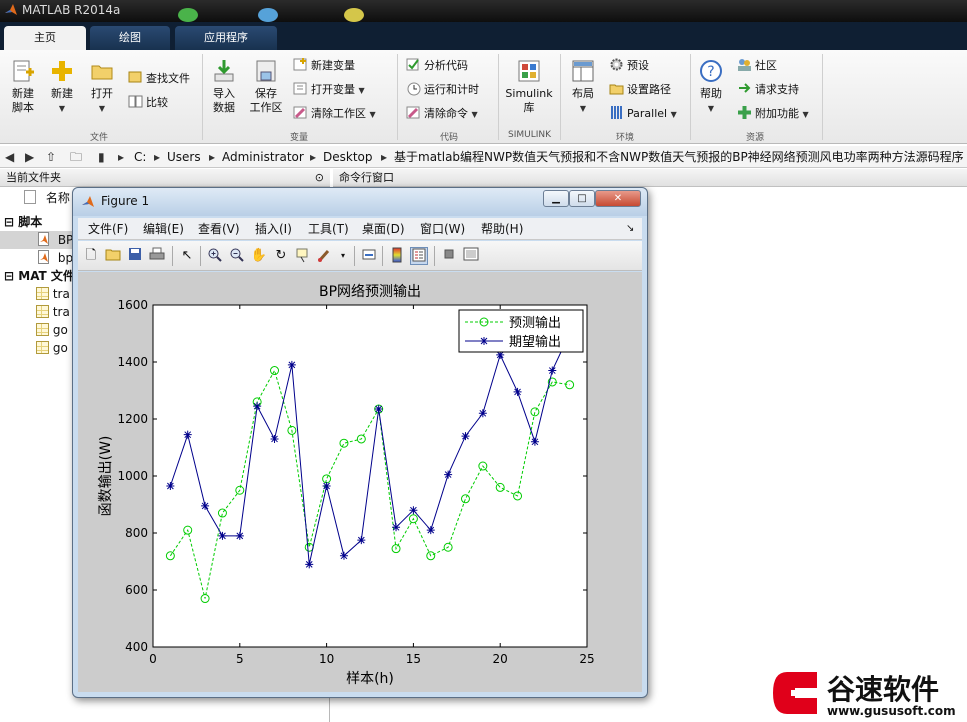 The image size is (967, 722). Describe the element at coordinates (23, 222) in the screenshot. I see `group-scripts: ⊟ 脚本` at that location.